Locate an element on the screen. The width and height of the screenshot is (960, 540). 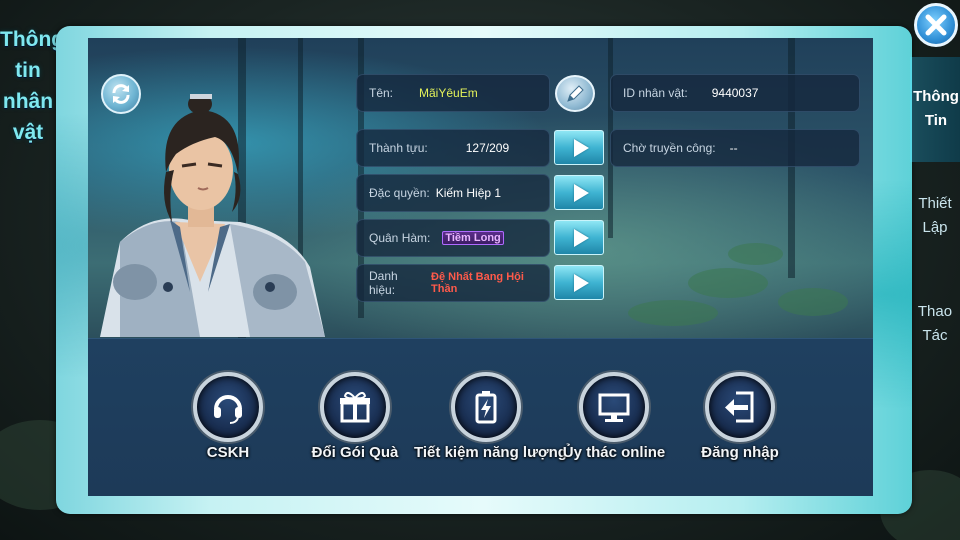
gift-icon-circle is located at coordinates (355, 407).